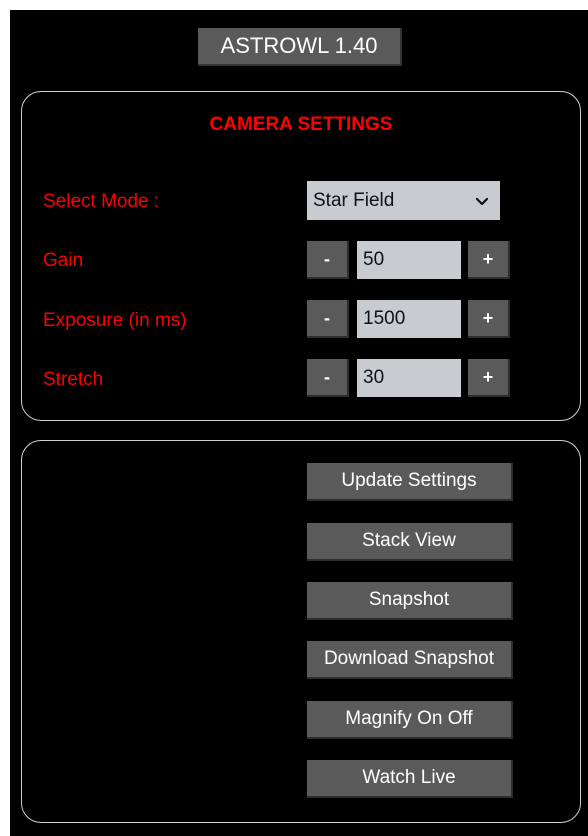 Image resolution: width=588 pixels, height=836 pixels. I want to click on gain-input, so click(409, 260).